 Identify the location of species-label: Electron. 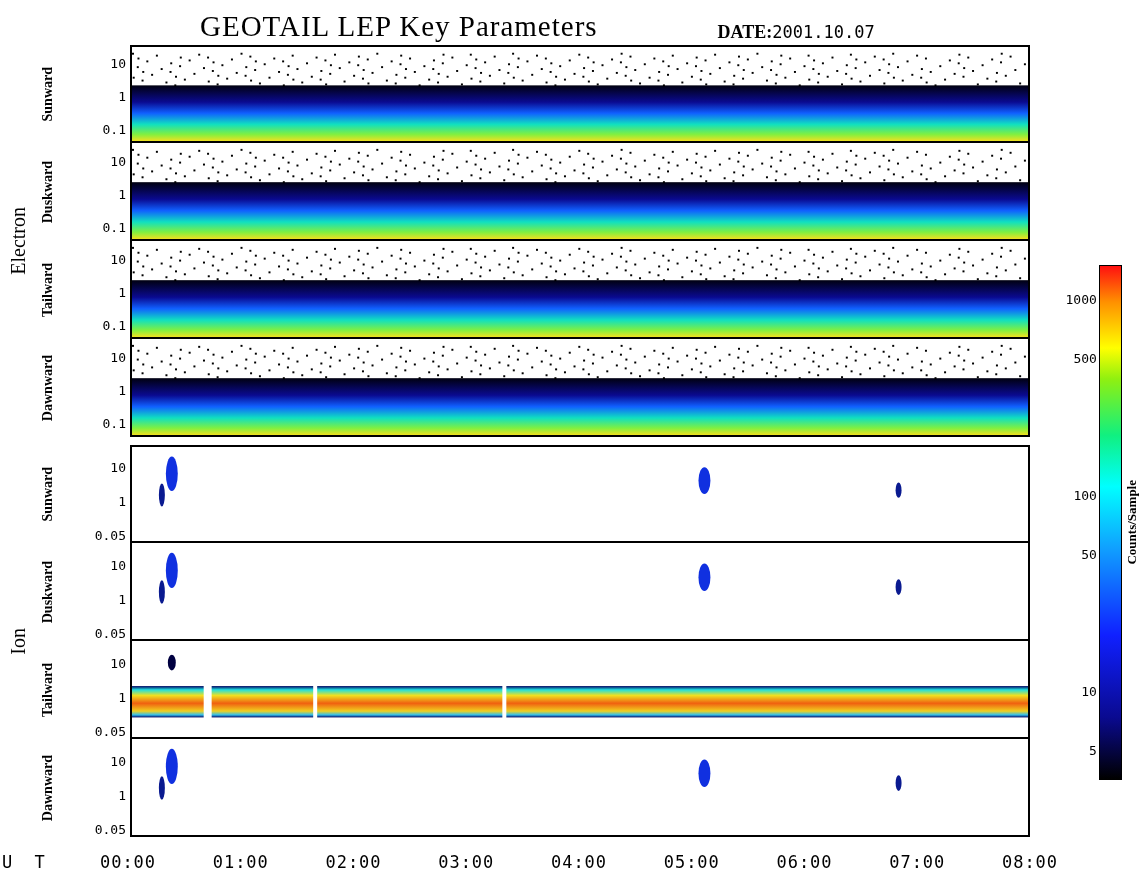
(18, 241).